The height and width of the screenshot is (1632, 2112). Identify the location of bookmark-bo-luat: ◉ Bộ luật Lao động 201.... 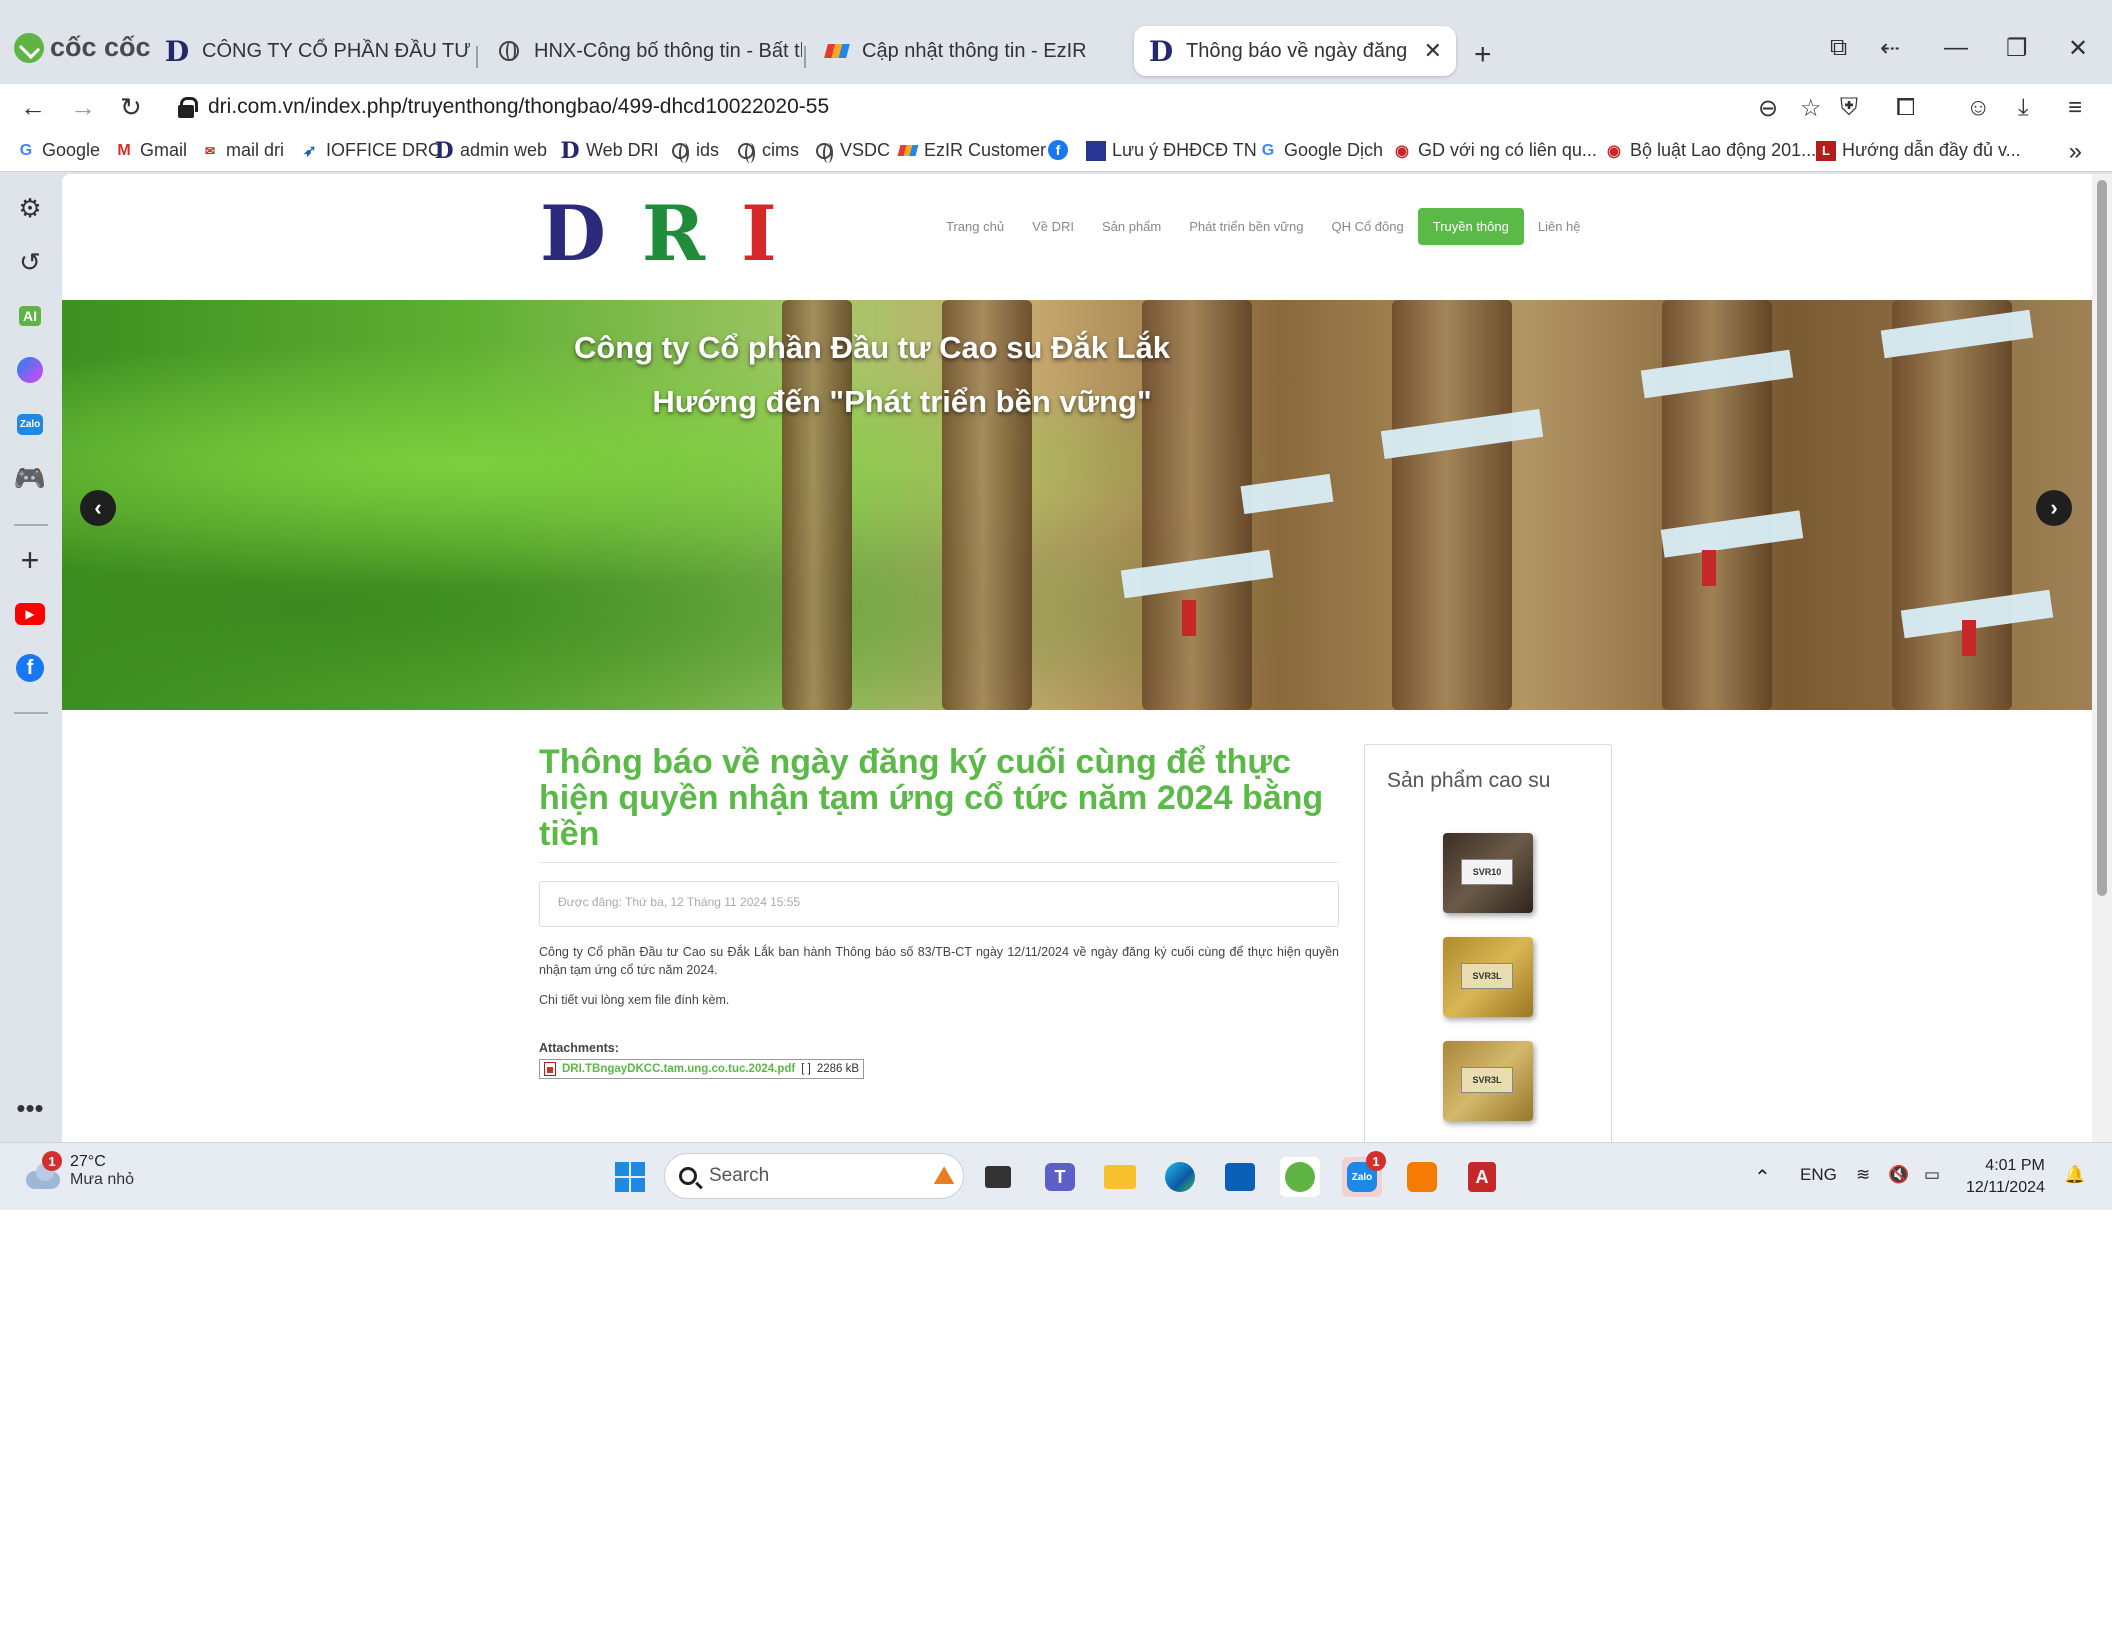
(1710, 150).